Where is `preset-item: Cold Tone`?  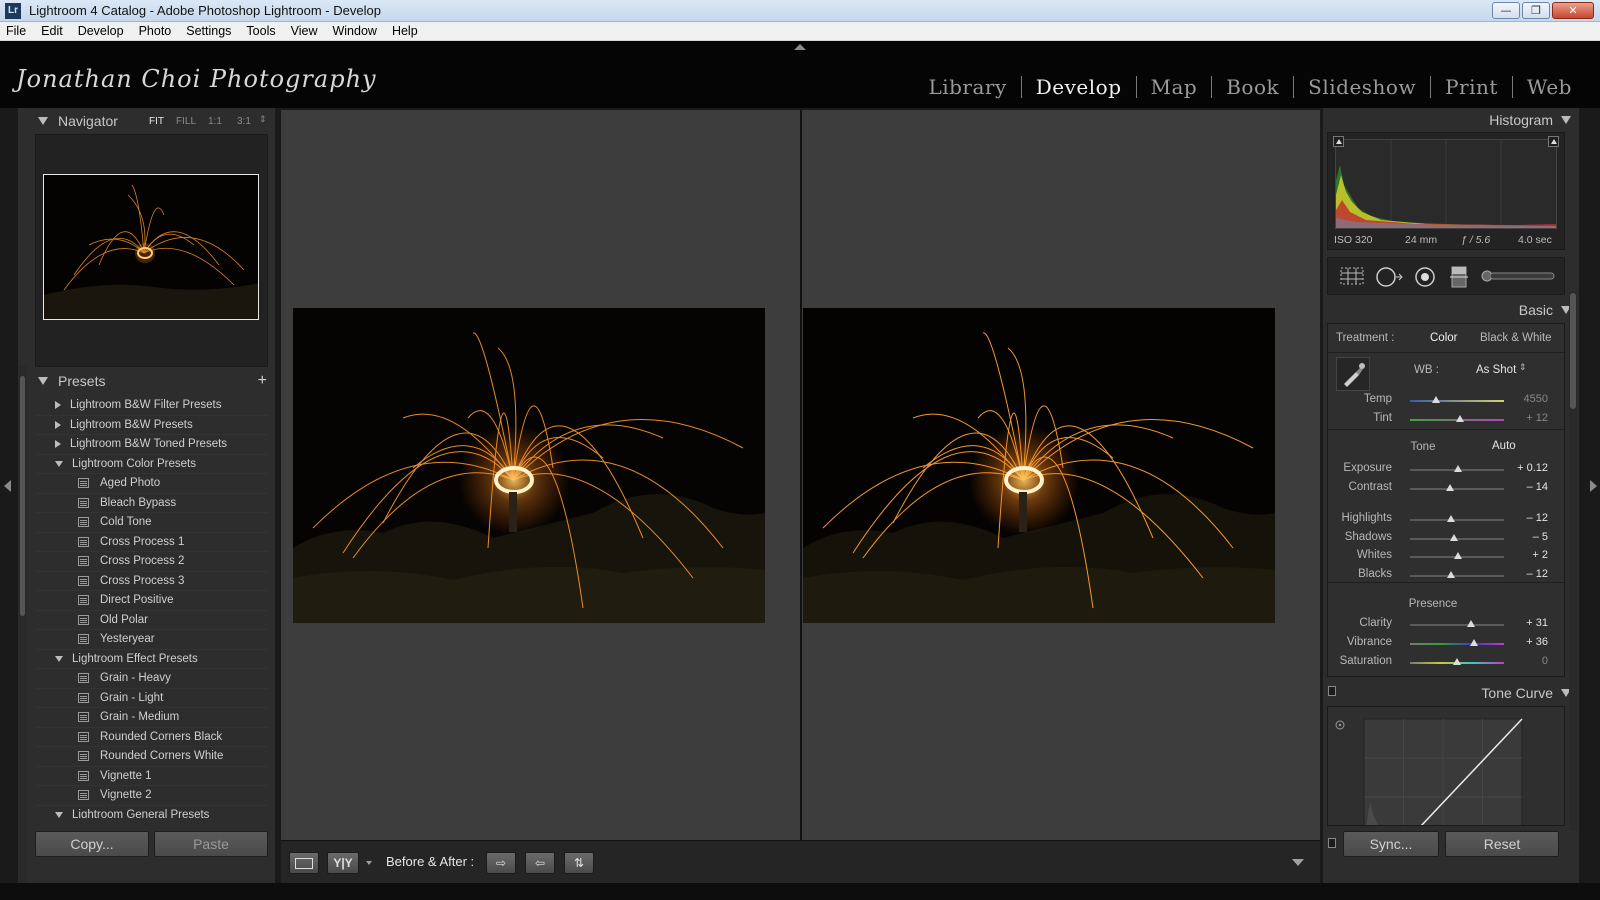
preset-item: Cold Tone is located at coordinates (151, 523).